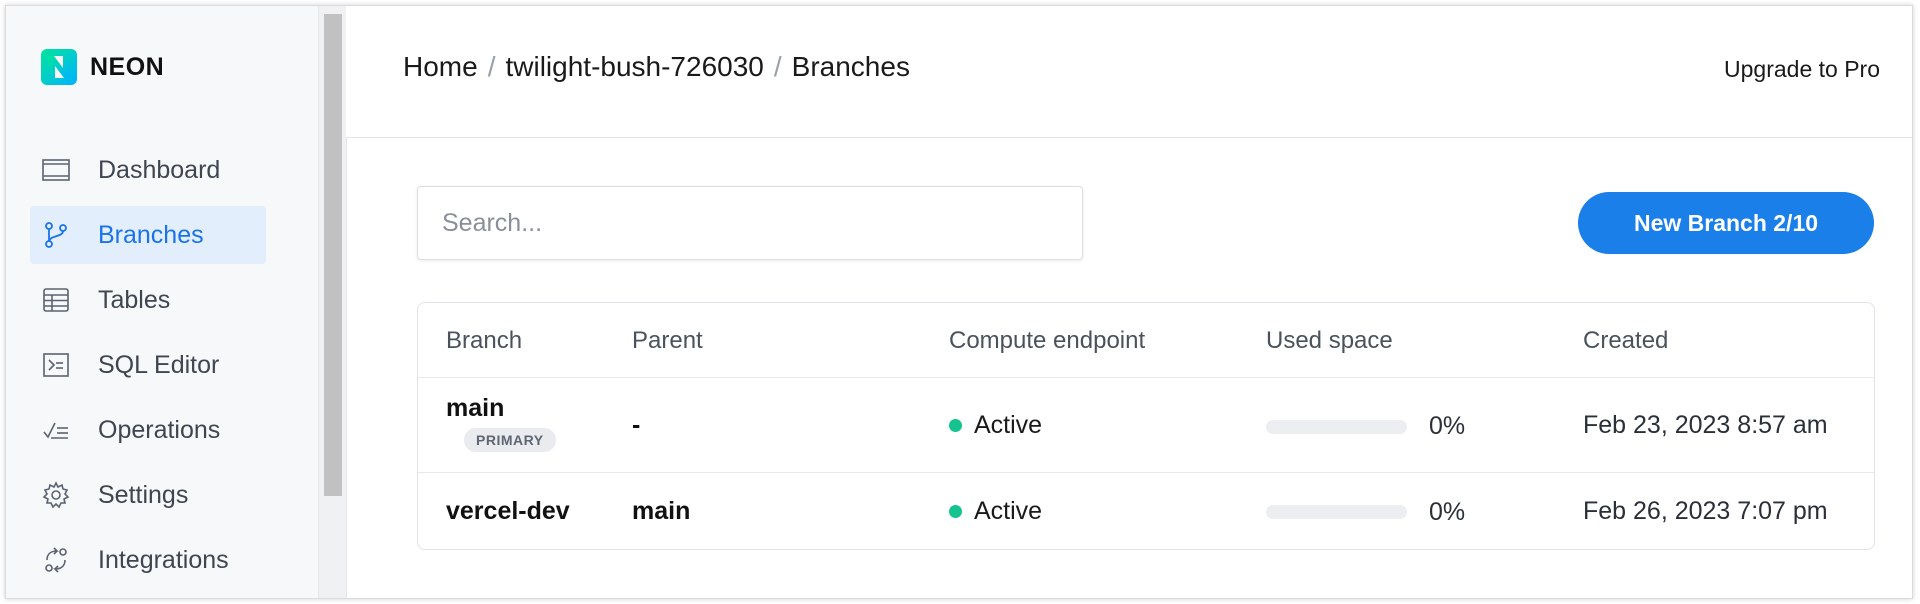 The width and height of the screenshot is (1920, 604). I want to click on dashboard-icon, so click(56, 170).